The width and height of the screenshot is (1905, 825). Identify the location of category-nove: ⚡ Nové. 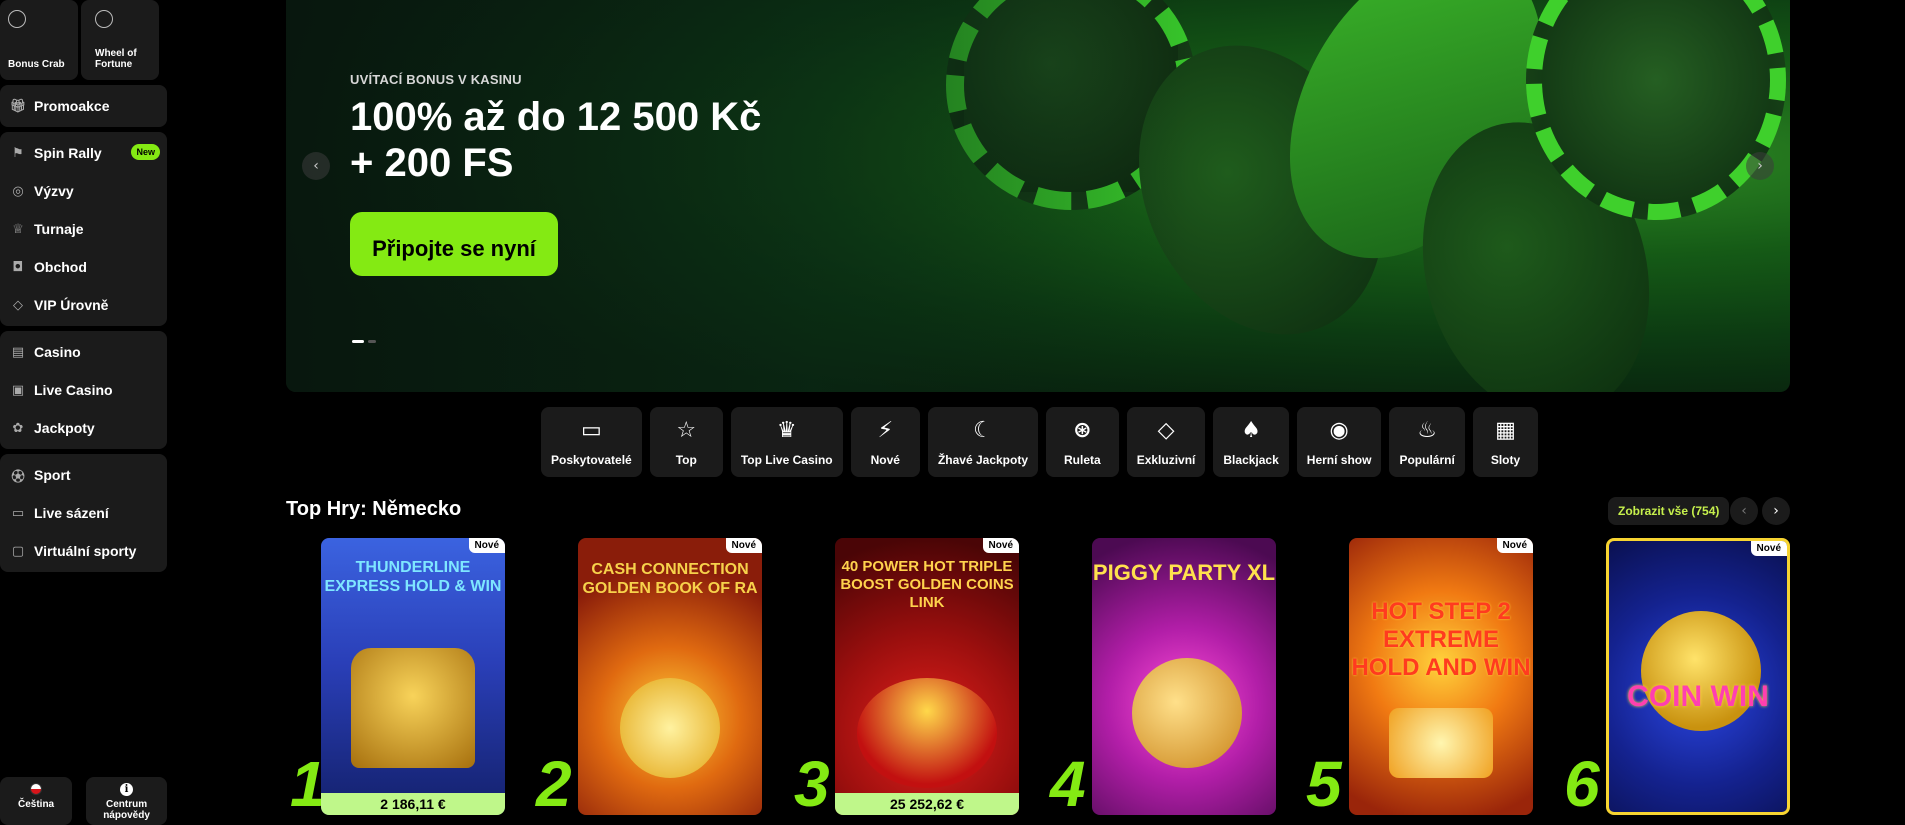
(885, 442).